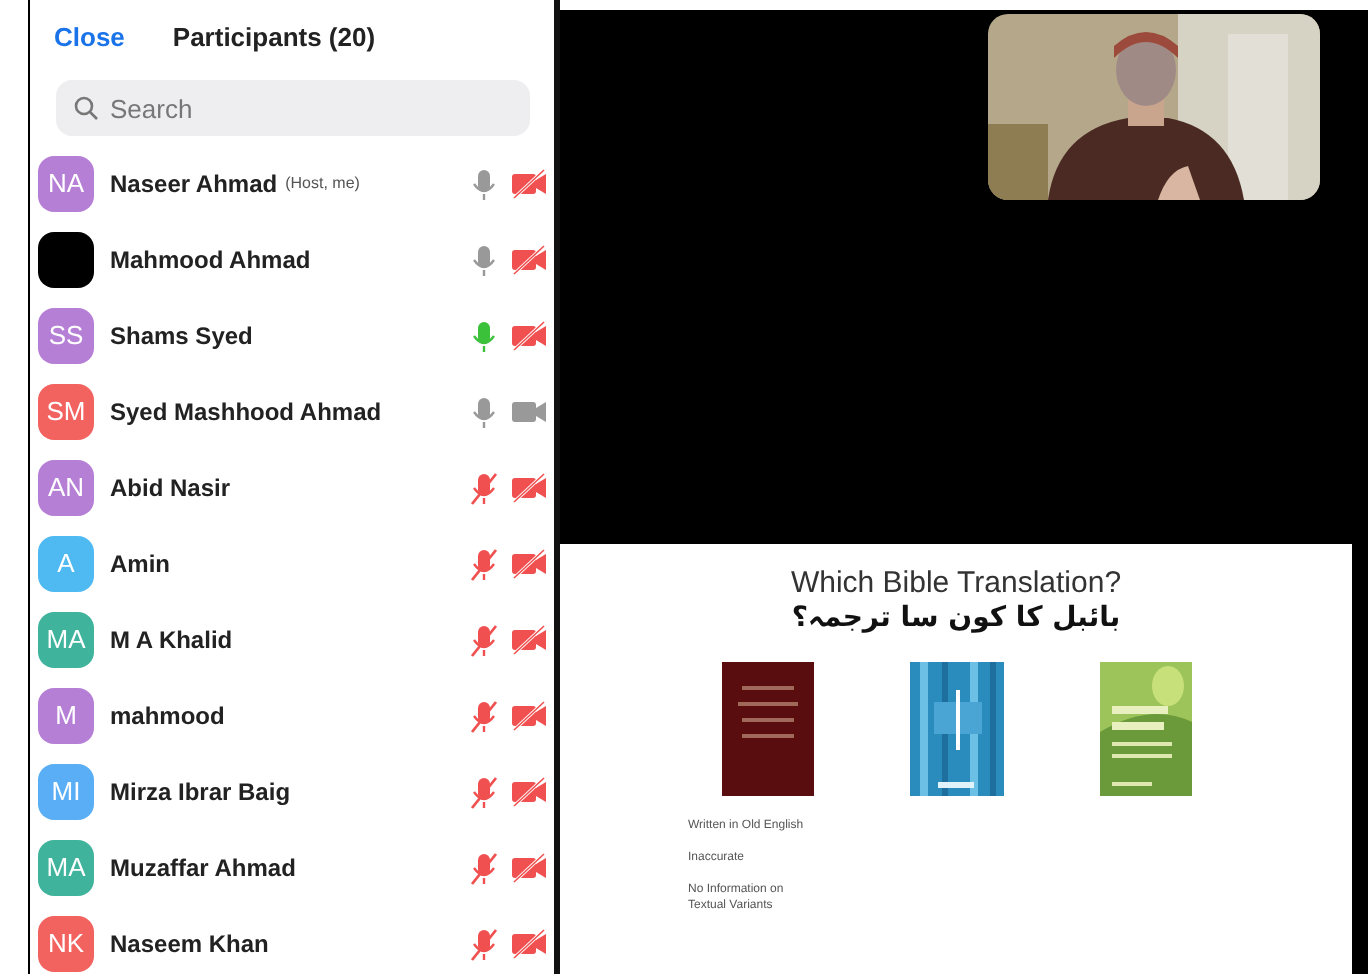 This screenshot has width=1368, height=974. Describe the element at coordinates (66, 488) in the screenshot. I see `avatar: AN` at that location.